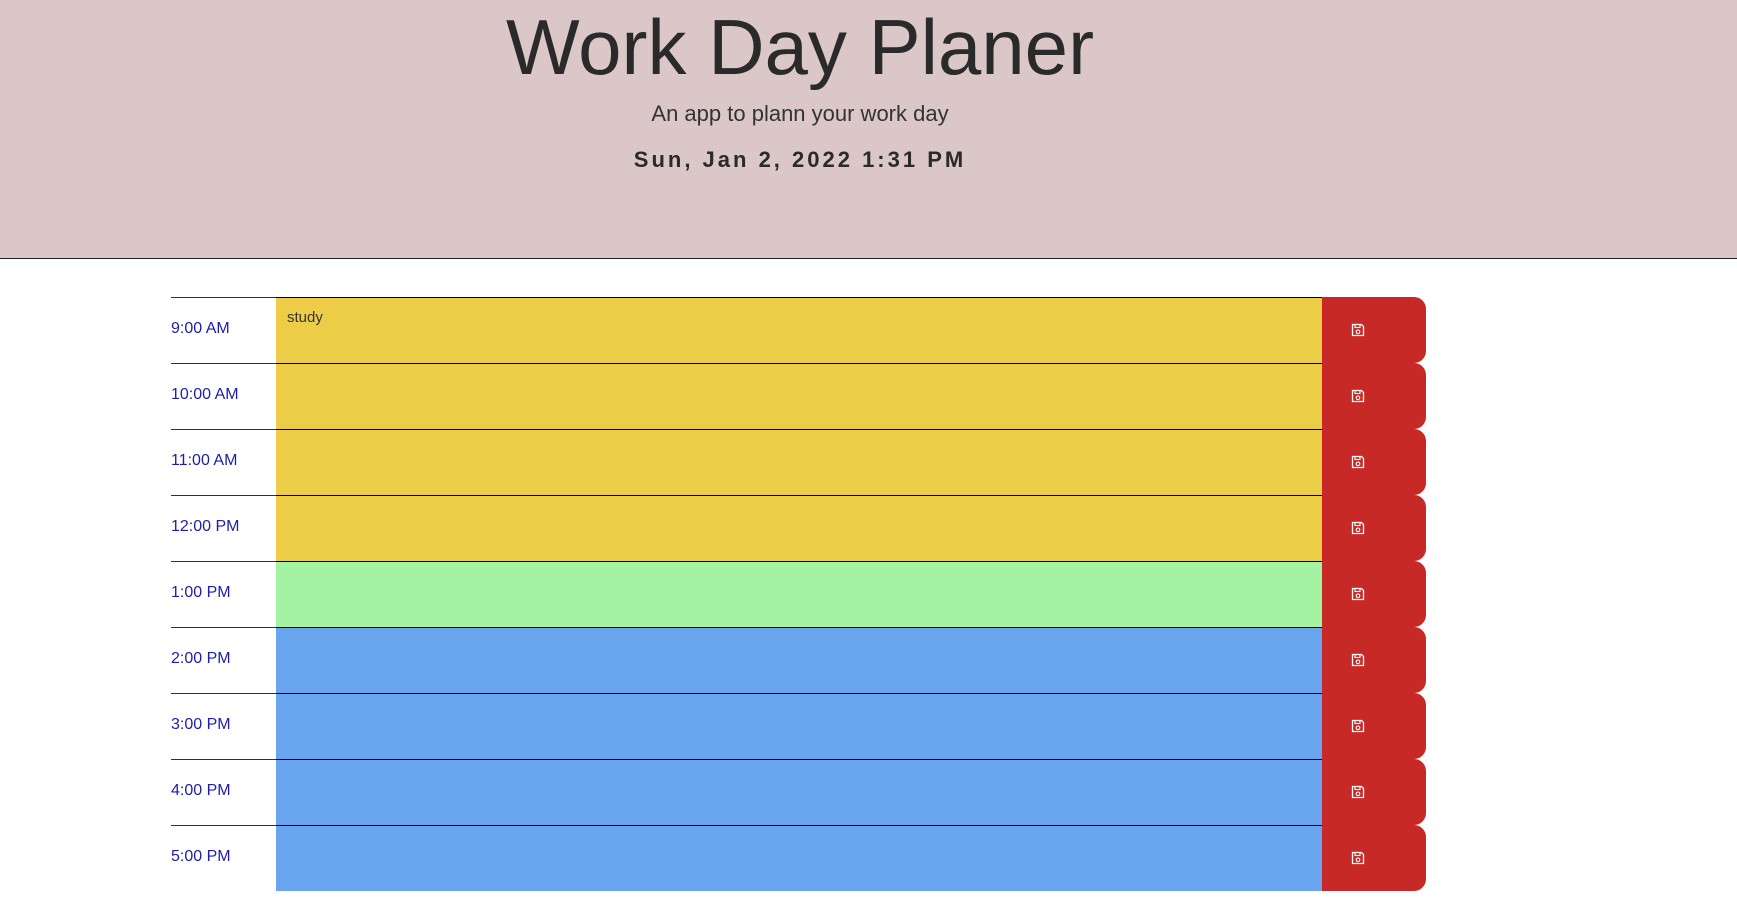 This screenshot has width=1737, height=919. Describe the element at coordinates (800, 113) in the screenshot. I see `page-subtitle: An app to plann your work day` at that location.